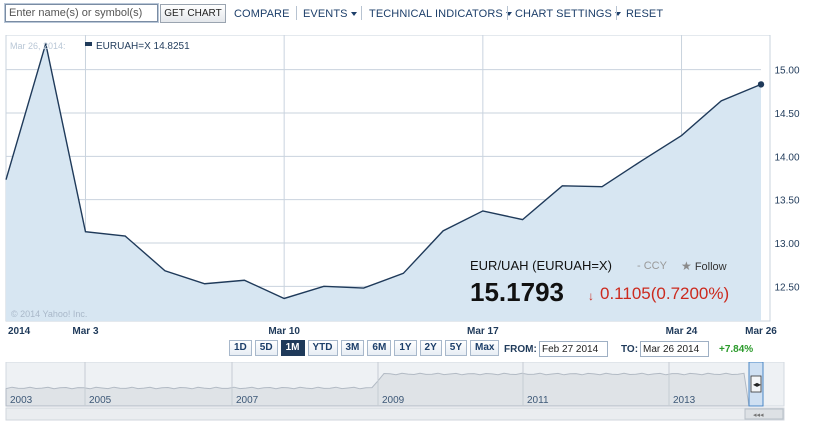  Describe the element at coordinates (325, 14) in the screenshot. I see `events-menu-label: EVENTS` at that location.